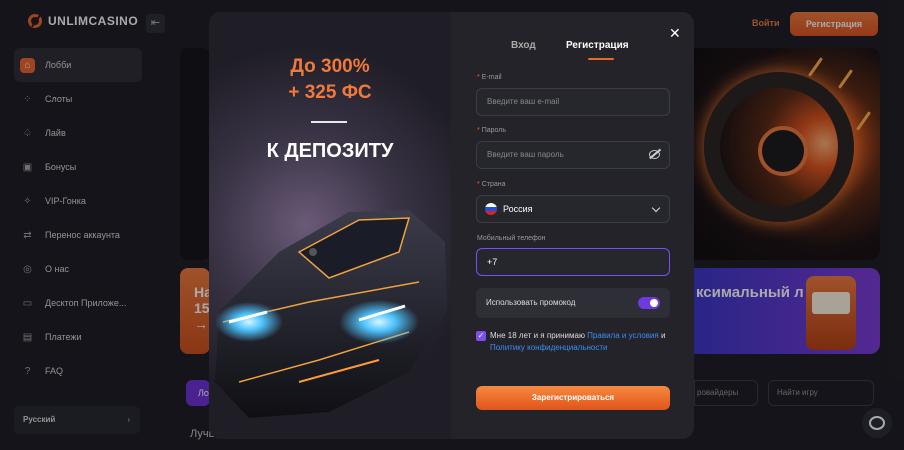 This screenshot has width=904, height=450. I want to click on russia-flag-icon, so click(491, 209).